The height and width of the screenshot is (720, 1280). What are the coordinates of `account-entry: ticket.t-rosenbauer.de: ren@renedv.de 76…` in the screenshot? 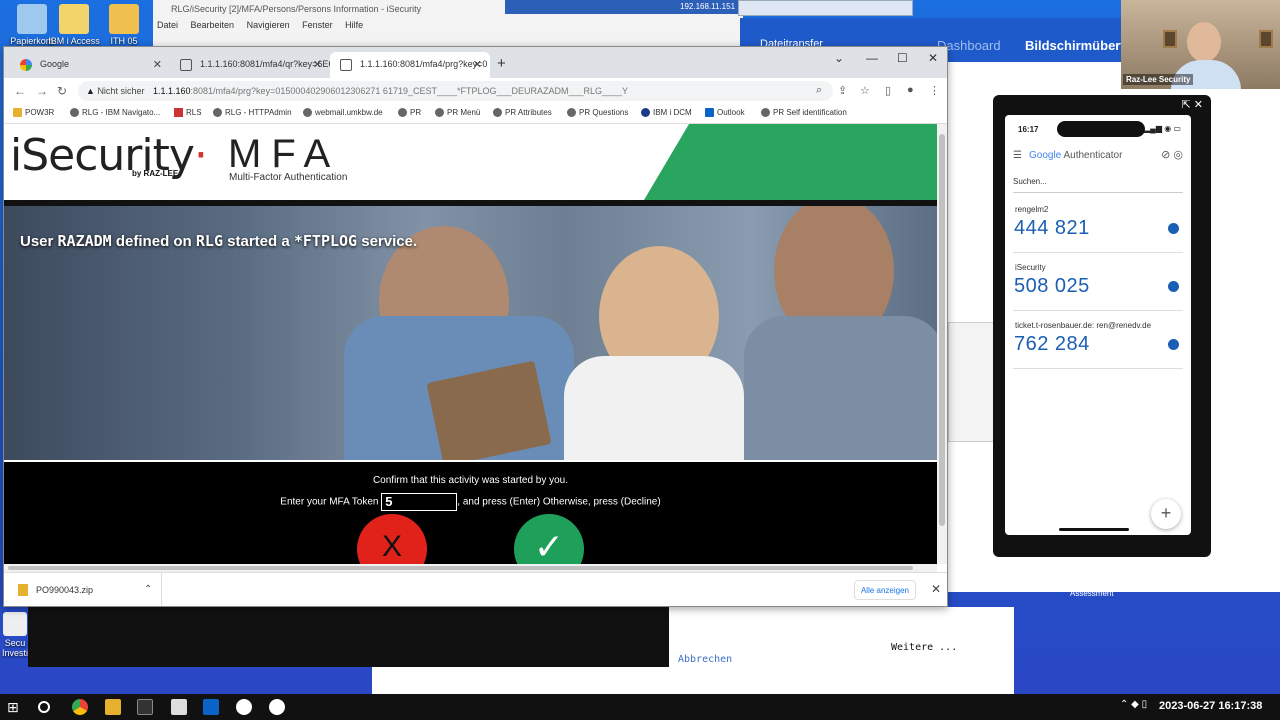 It's located at (1098, 340).